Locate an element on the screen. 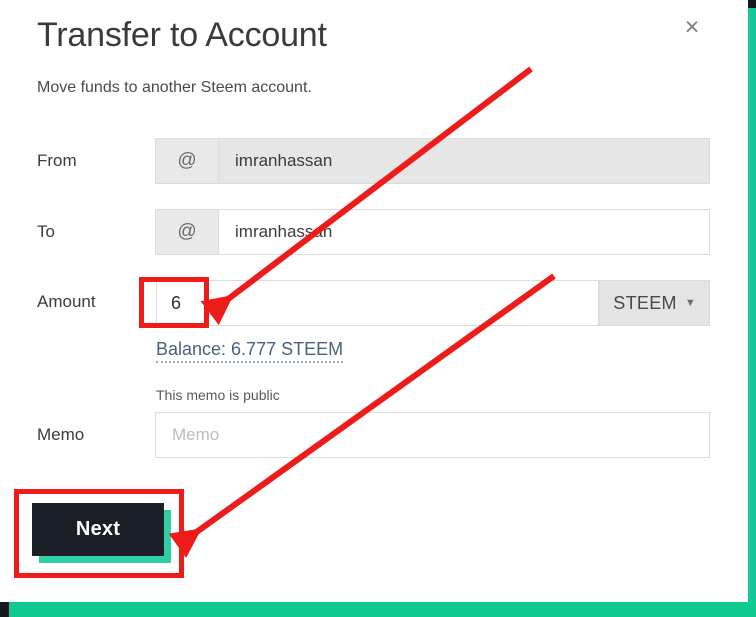 Image resolution: width=756 pixels, height=617 pixels. close-icon: × is located at coordinates (692, 27).